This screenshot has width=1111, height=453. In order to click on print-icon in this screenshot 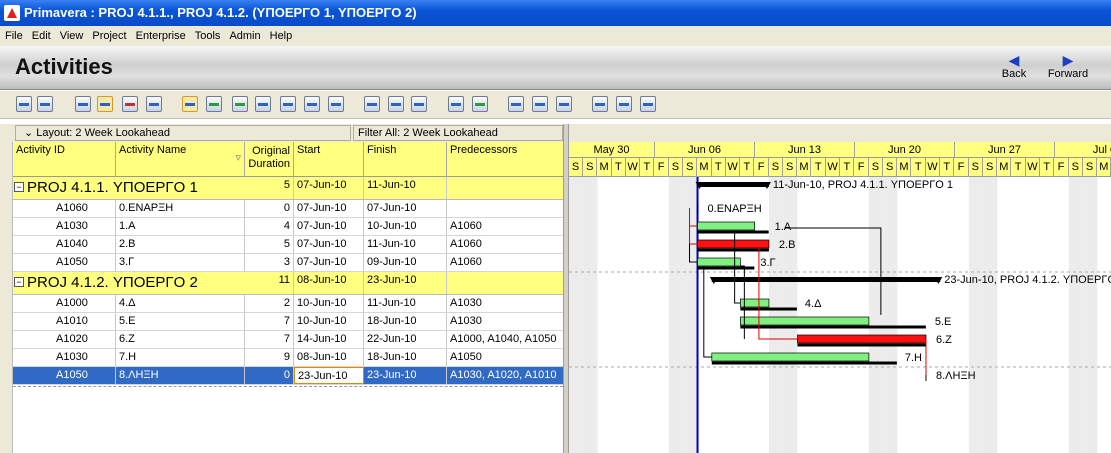, I will do `click(24, 104)`.